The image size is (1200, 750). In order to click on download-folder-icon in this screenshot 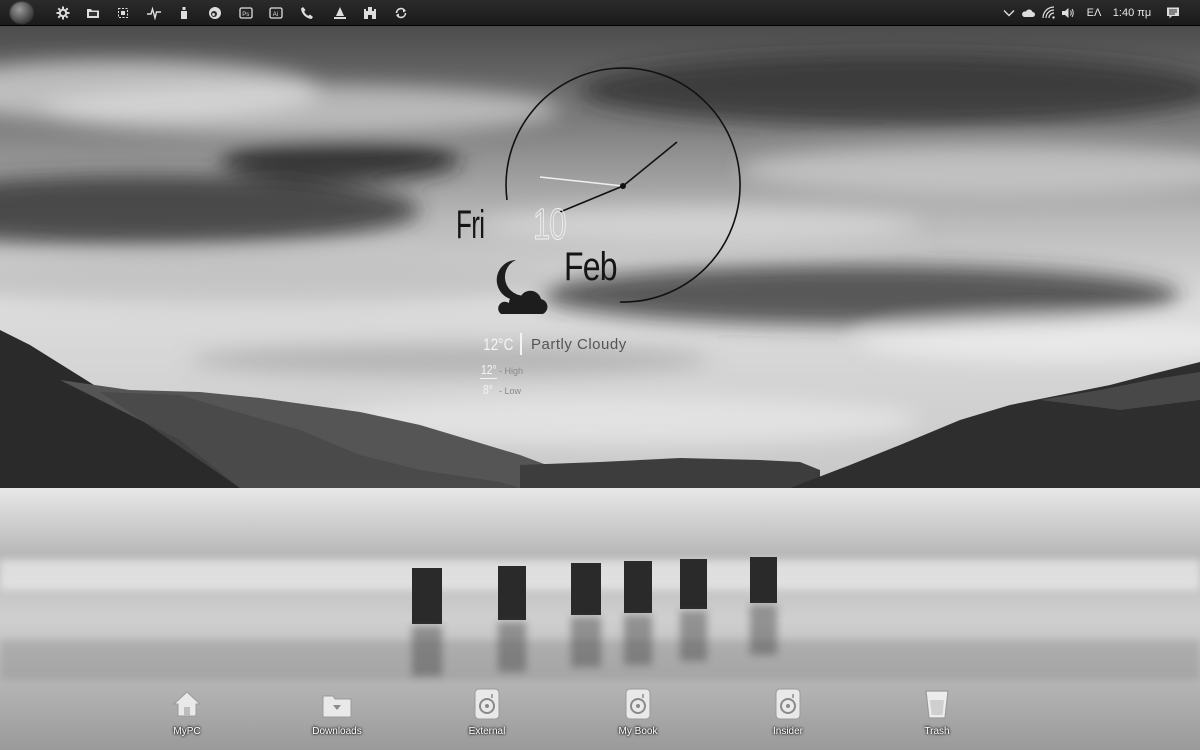, I will do `click(337, 706)`.